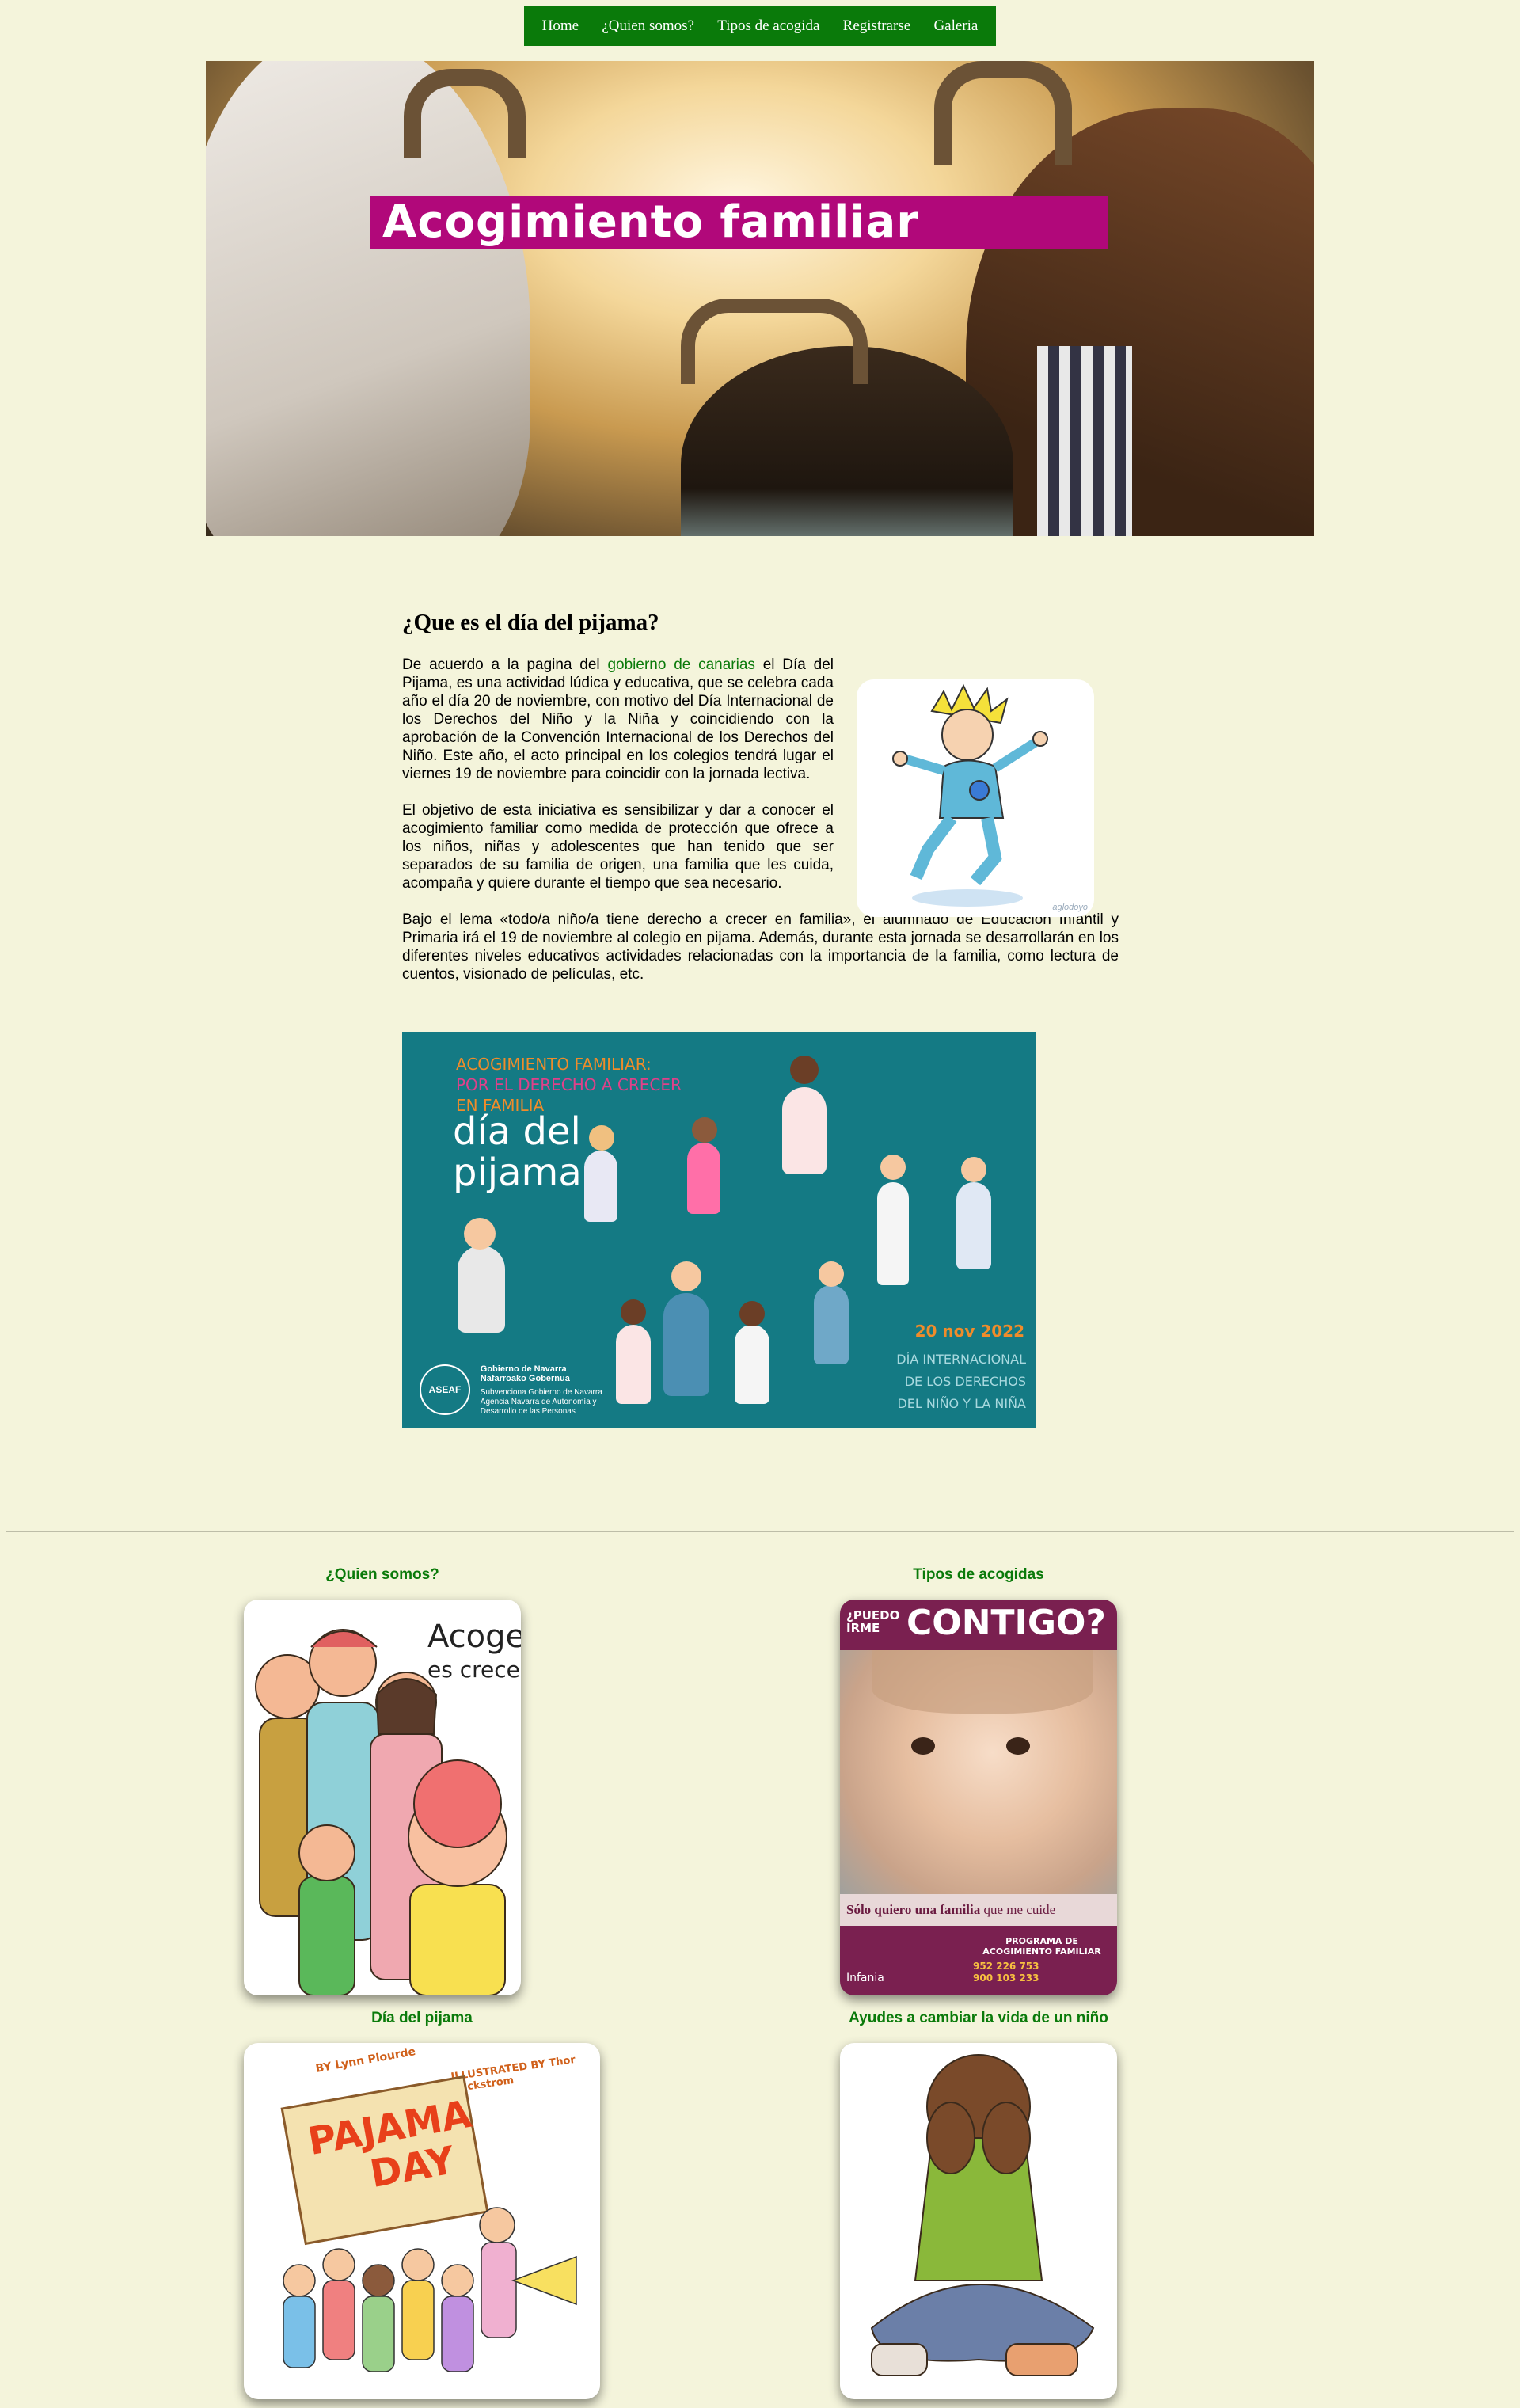 The width and height of the screenshot is (1520, 2408). What do you see at coordinates (760, 1531) in the screenshot?
I see `section-divider` at bounding box center [760, 1531].